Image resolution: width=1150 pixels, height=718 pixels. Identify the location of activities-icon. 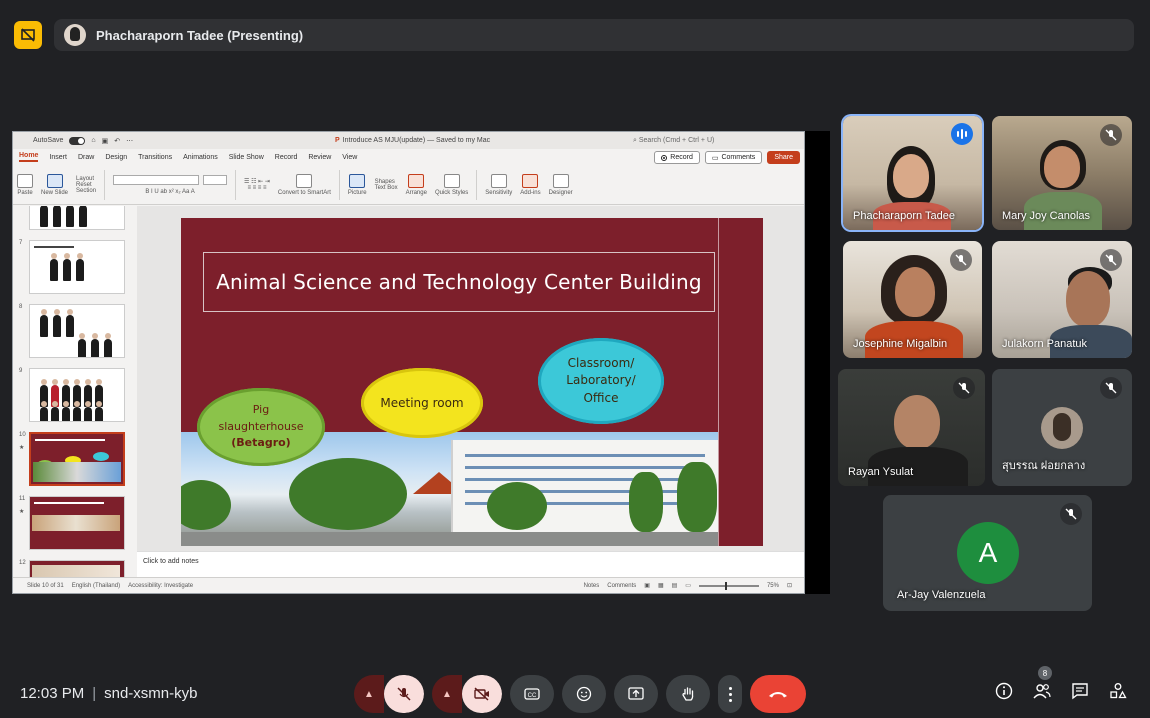
(1118, 691).